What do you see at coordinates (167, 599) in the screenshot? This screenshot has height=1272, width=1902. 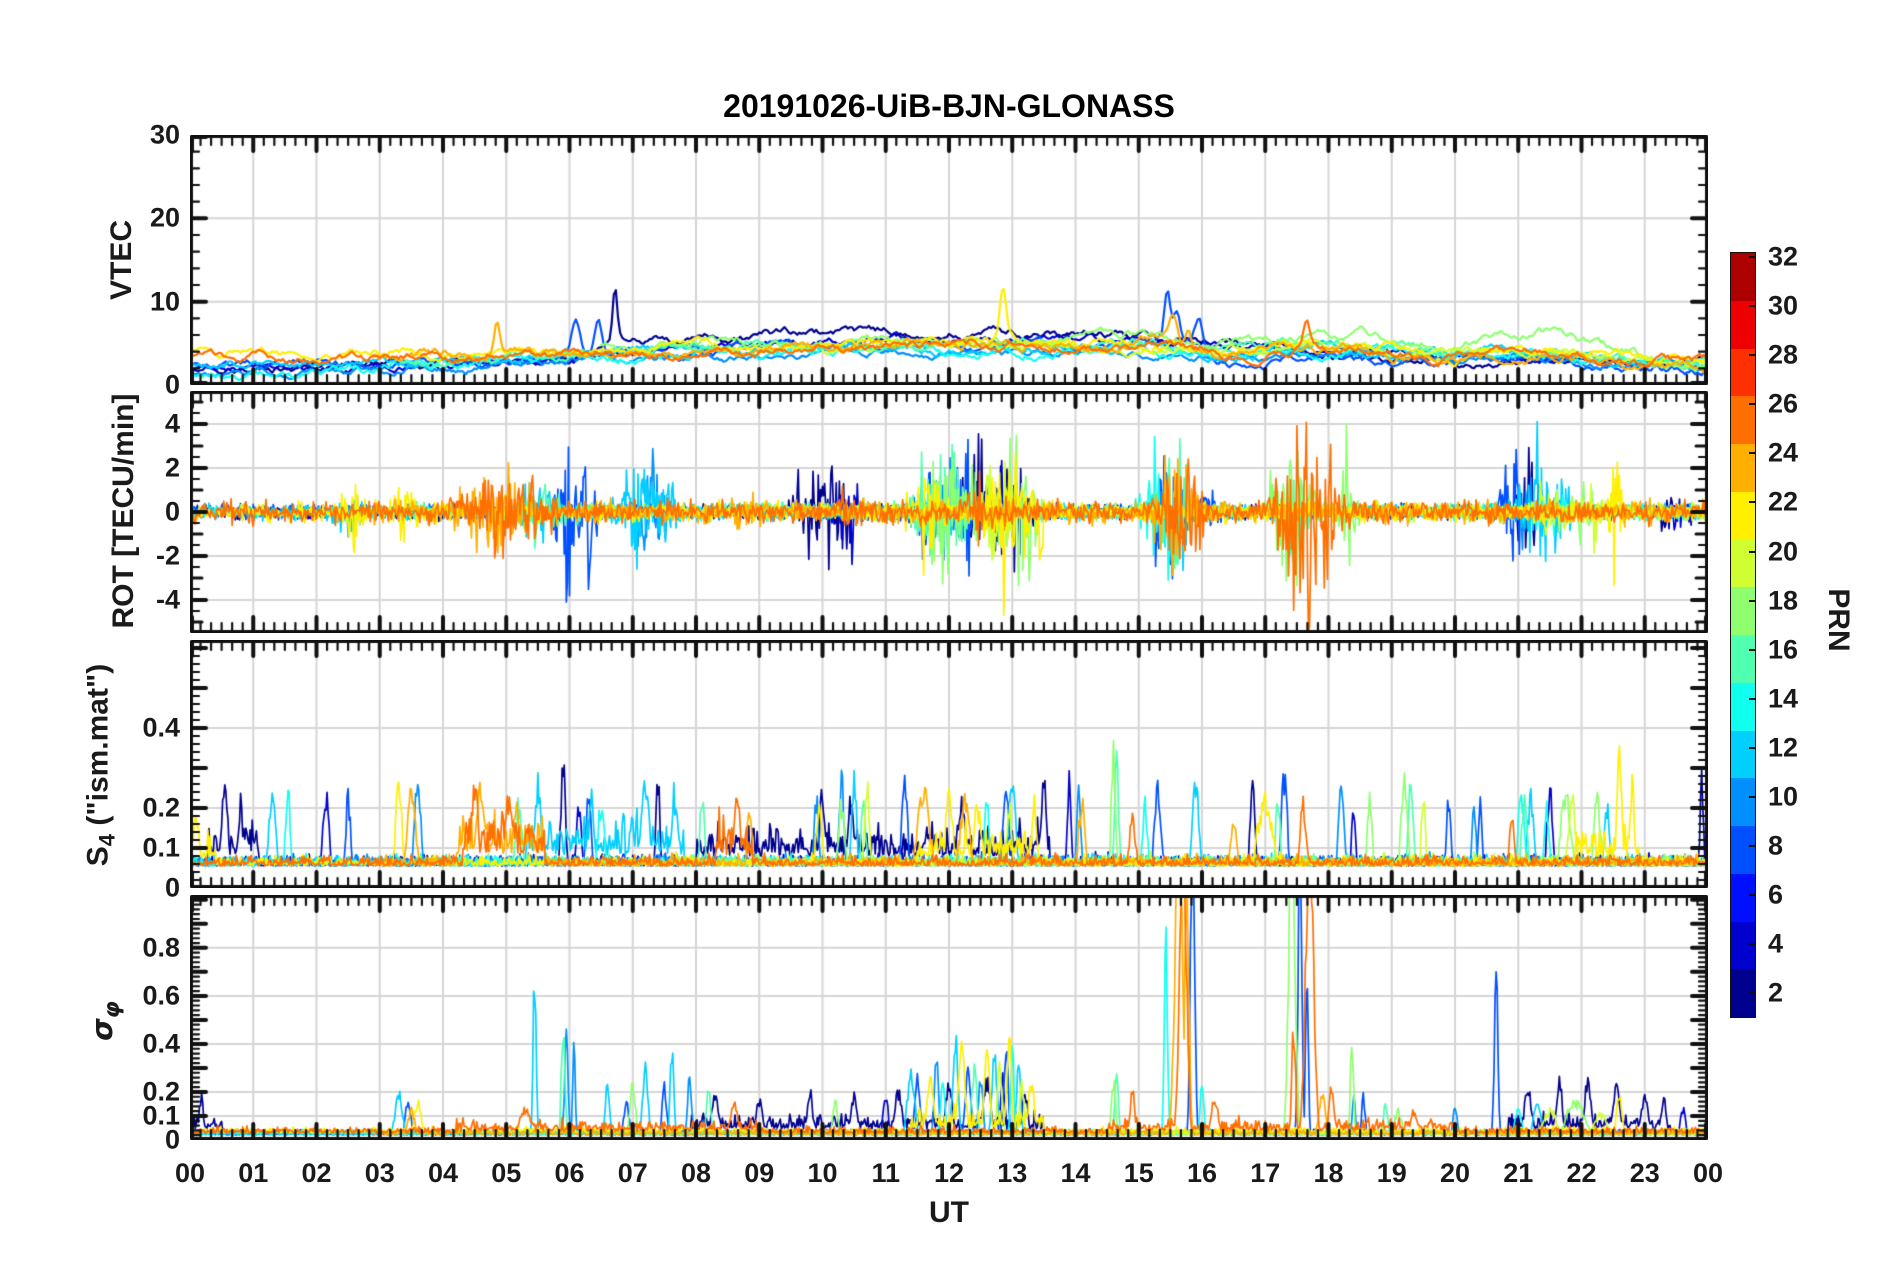 I see `y-tick-label: -4` at bounding box center [167, 599].